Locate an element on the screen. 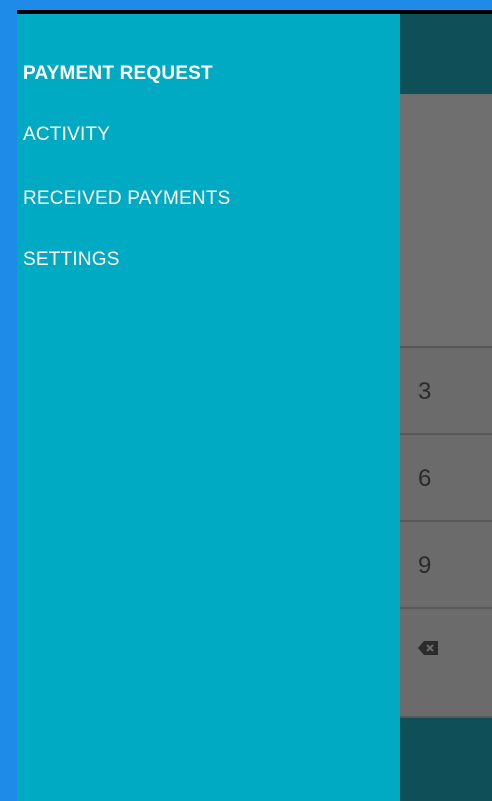 The height and width of the screenshot is (801, 492). key-6: 6 is located at coordinates (446, 476).